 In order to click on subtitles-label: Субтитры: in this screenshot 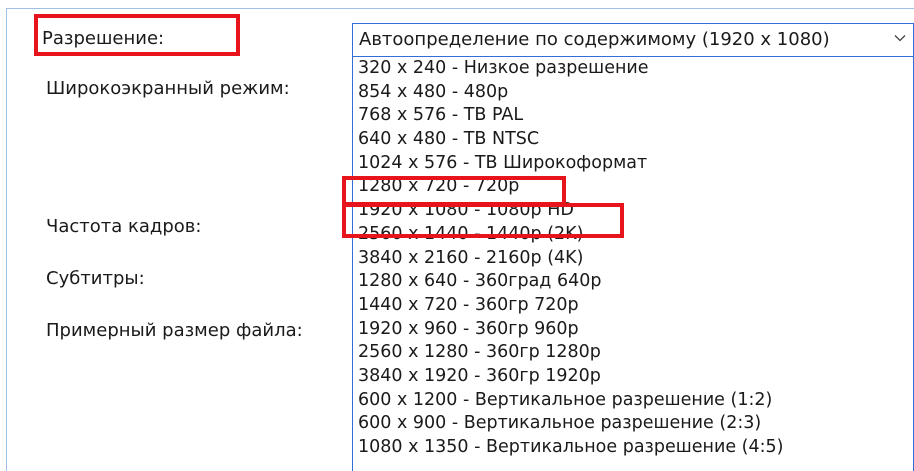, I will do `click(95, 278)`.